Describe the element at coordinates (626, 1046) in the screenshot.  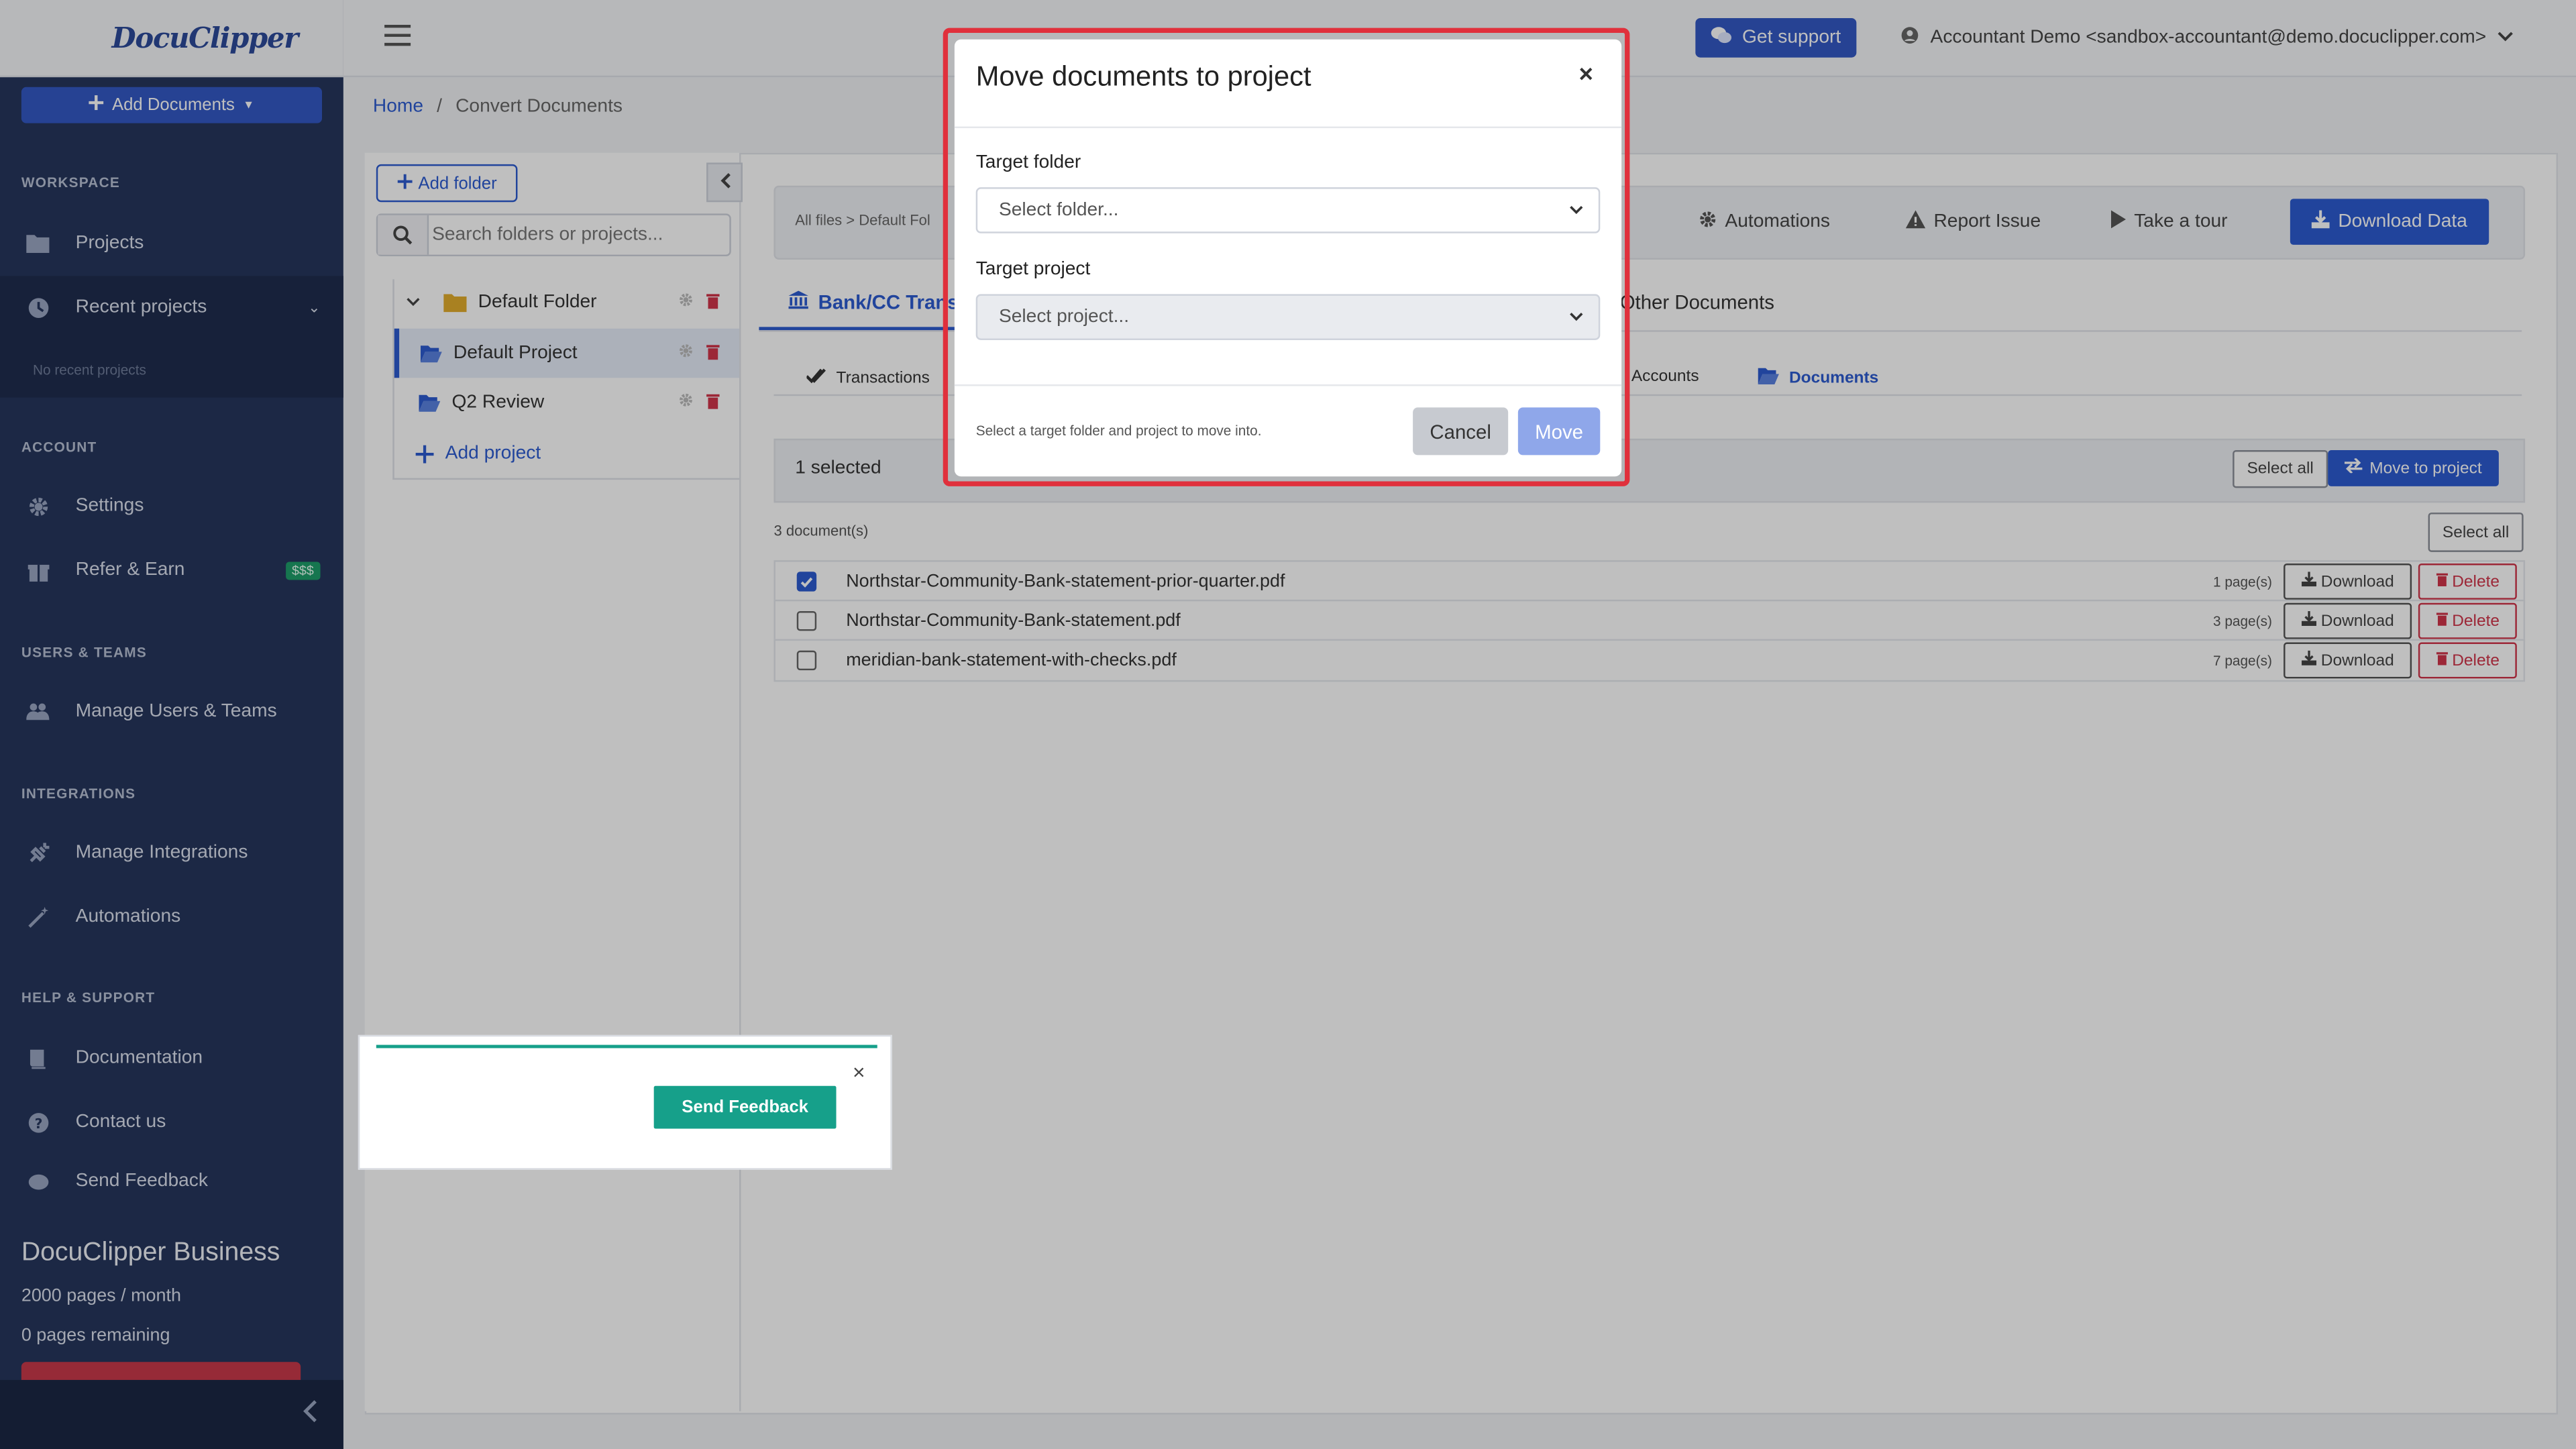
I see `feedback-accent-line` at that location.